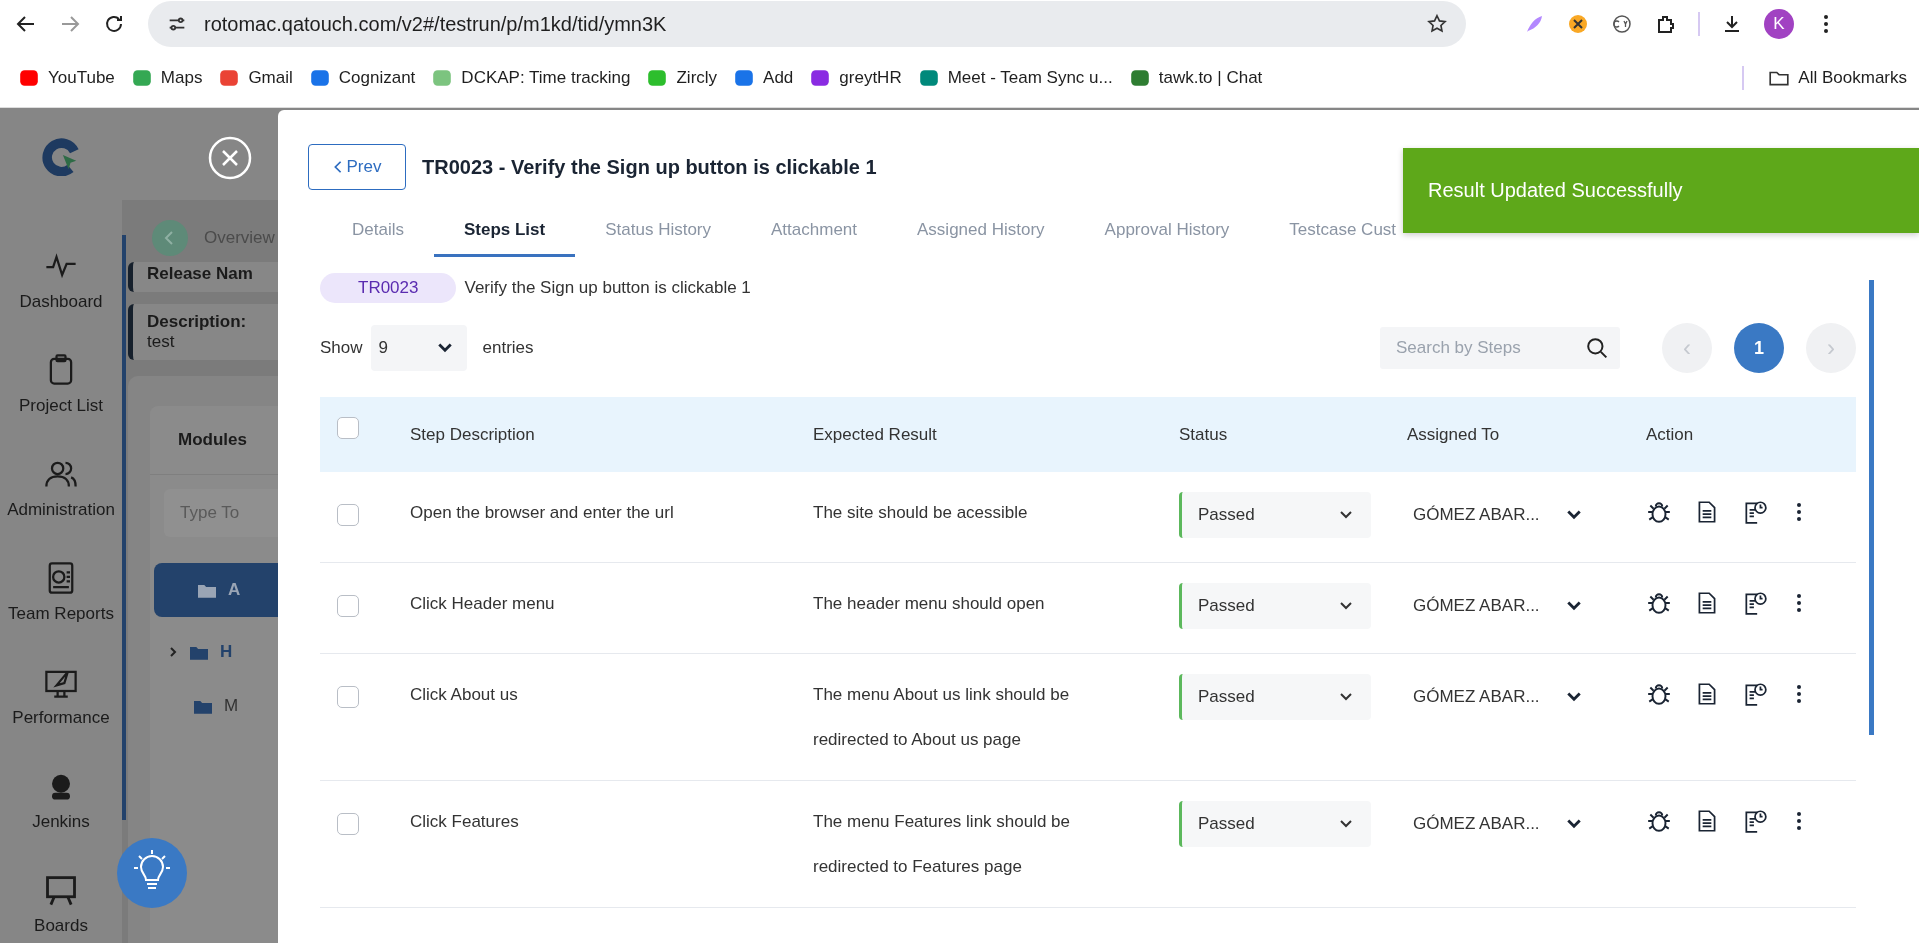 Image resolution: width=1919 pixels, height=943 pixels. Describe the element at coordinates (1837, 77) in the screenshot. I see `all-bookmarks-button: All Bookmarks` at that location.